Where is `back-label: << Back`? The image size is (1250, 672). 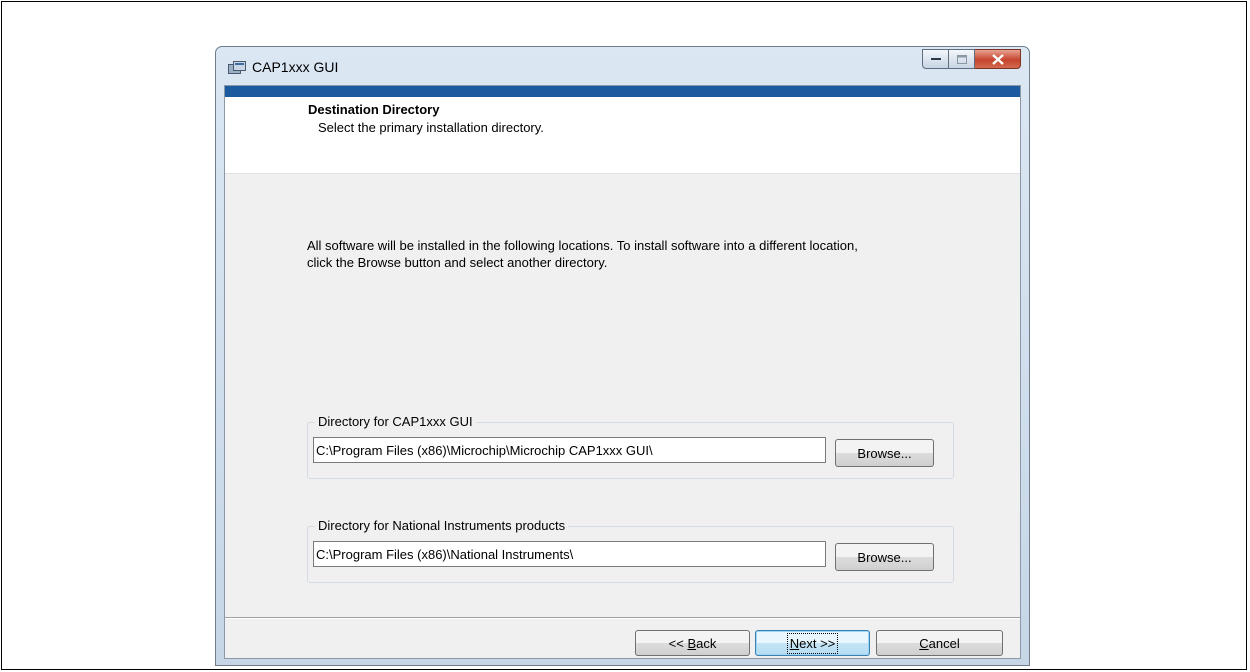 back-label: << Back is located at coordinates (692, 643).